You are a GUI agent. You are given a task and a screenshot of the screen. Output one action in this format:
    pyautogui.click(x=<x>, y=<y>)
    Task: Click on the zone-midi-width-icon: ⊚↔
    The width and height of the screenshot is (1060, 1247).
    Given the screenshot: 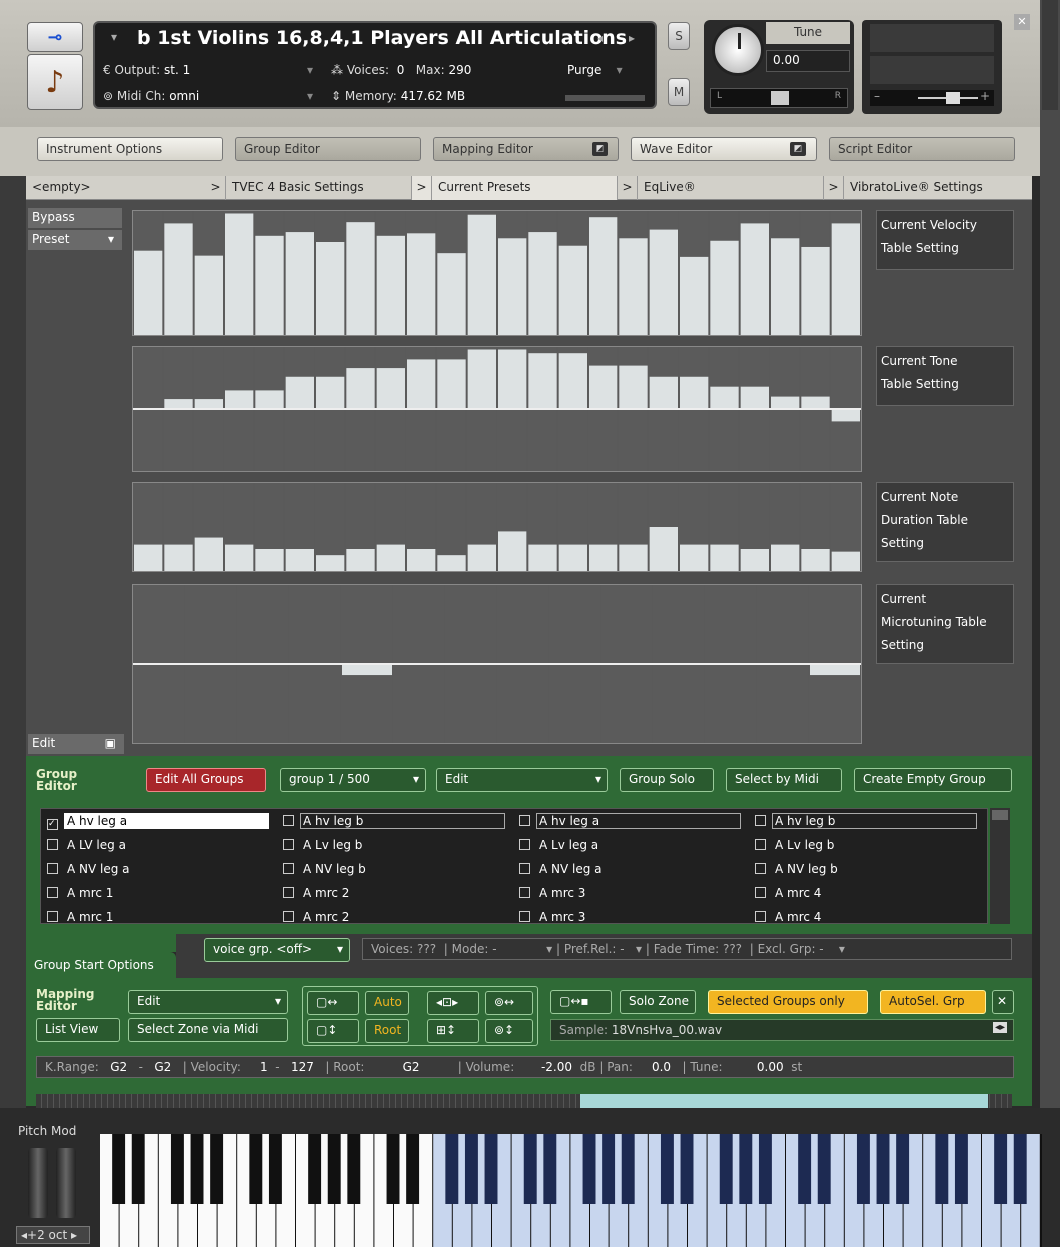 What is the action you would take?
    pyautogui.click(x=509, y=1003)
    